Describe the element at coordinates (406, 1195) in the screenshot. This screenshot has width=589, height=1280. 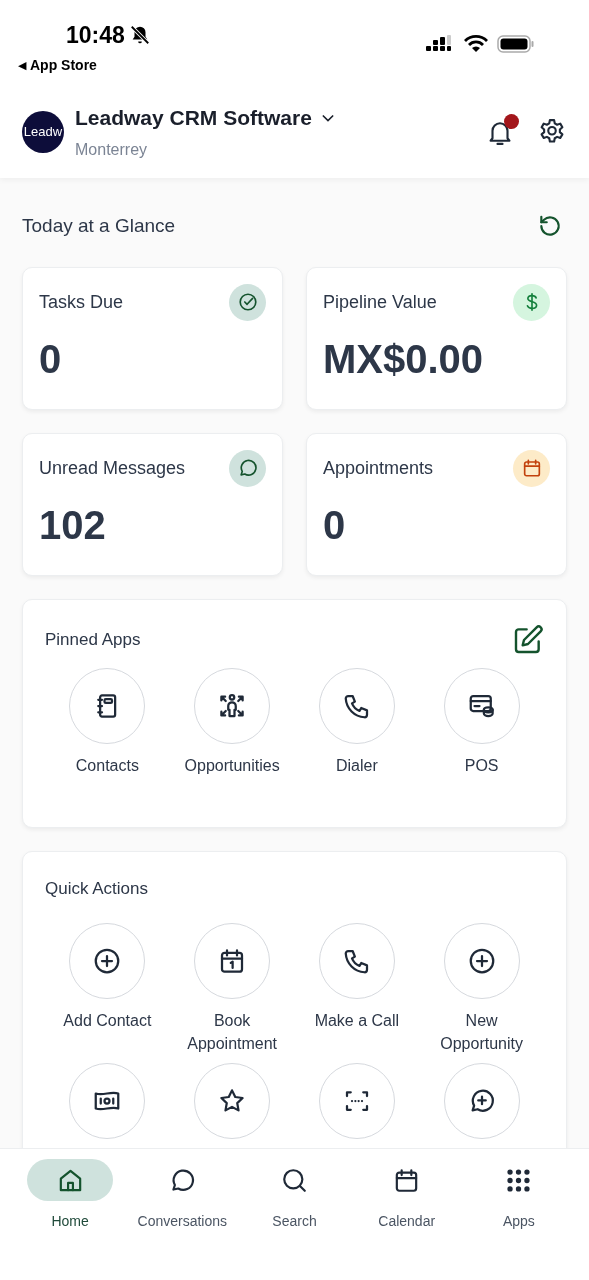
I see `nav-tab: Calendar` at that location.